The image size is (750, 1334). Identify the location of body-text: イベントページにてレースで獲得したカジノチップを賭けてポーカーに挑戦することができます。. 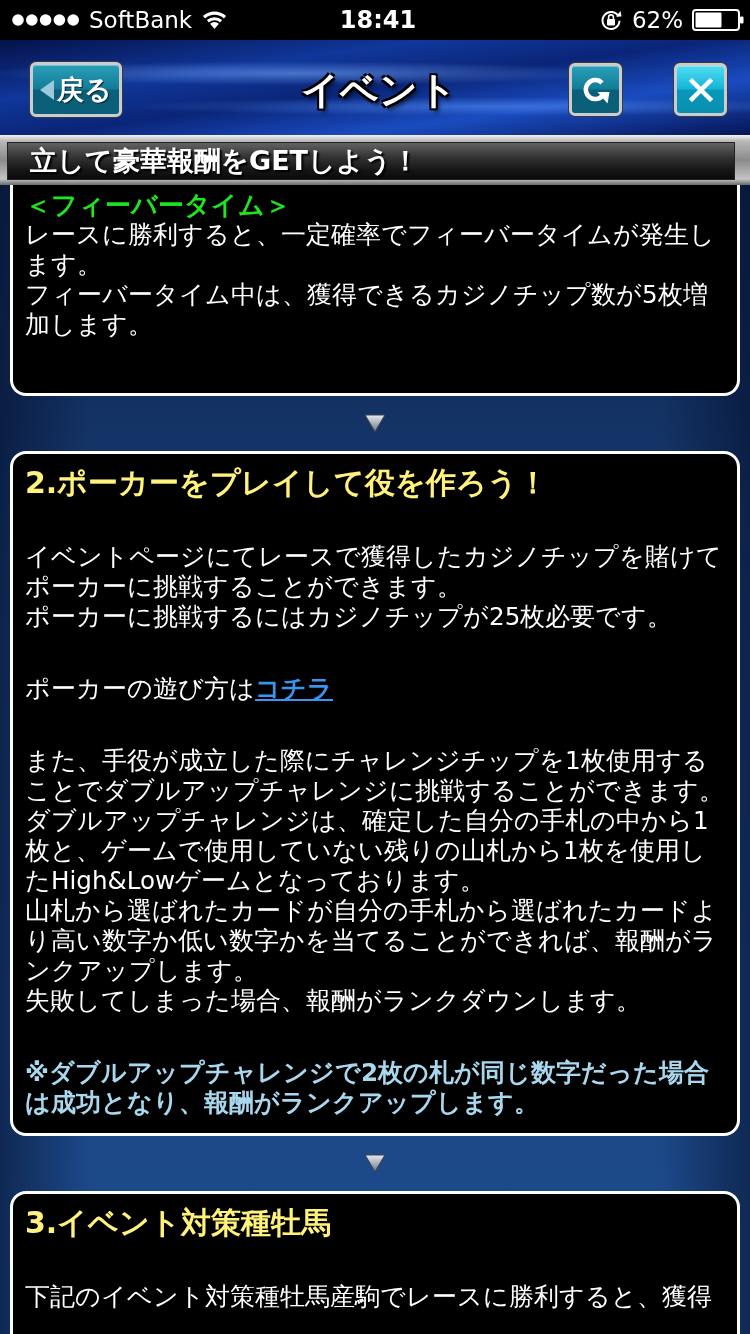
(374, 572).